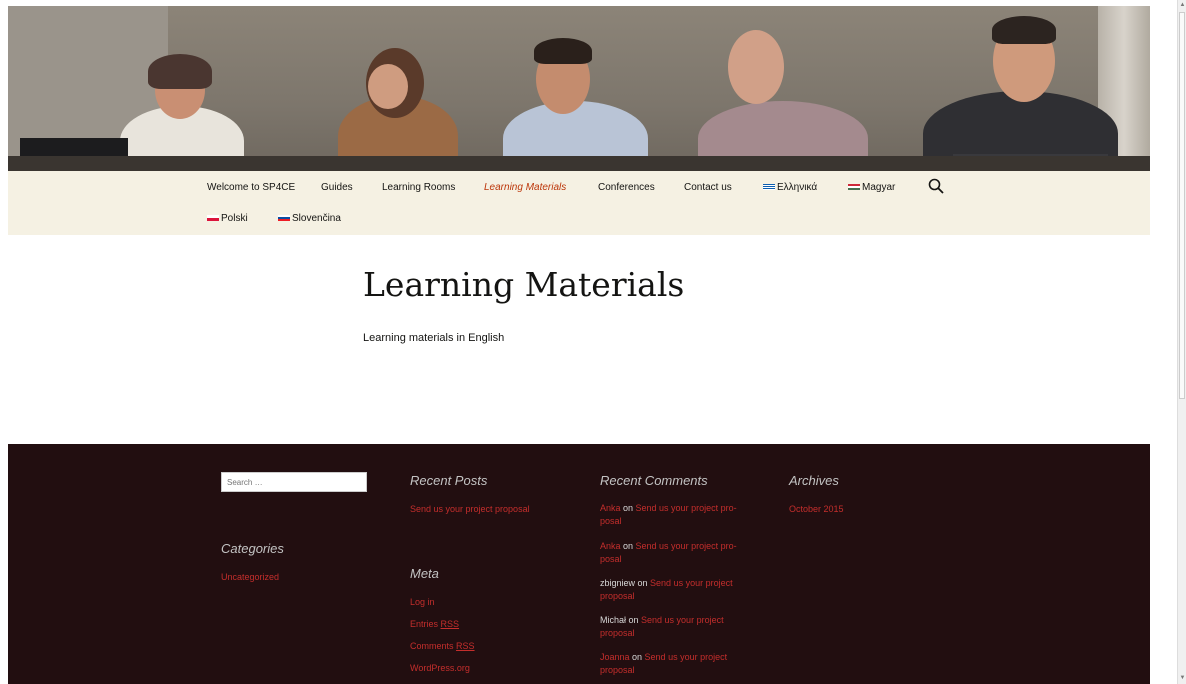 The width and height of the screenshot is (1186, 684). What do you see at coordinates (434, 338) in the screenshot?
I see `page-description: Learning materials in English` at bounding box center [434, 338].